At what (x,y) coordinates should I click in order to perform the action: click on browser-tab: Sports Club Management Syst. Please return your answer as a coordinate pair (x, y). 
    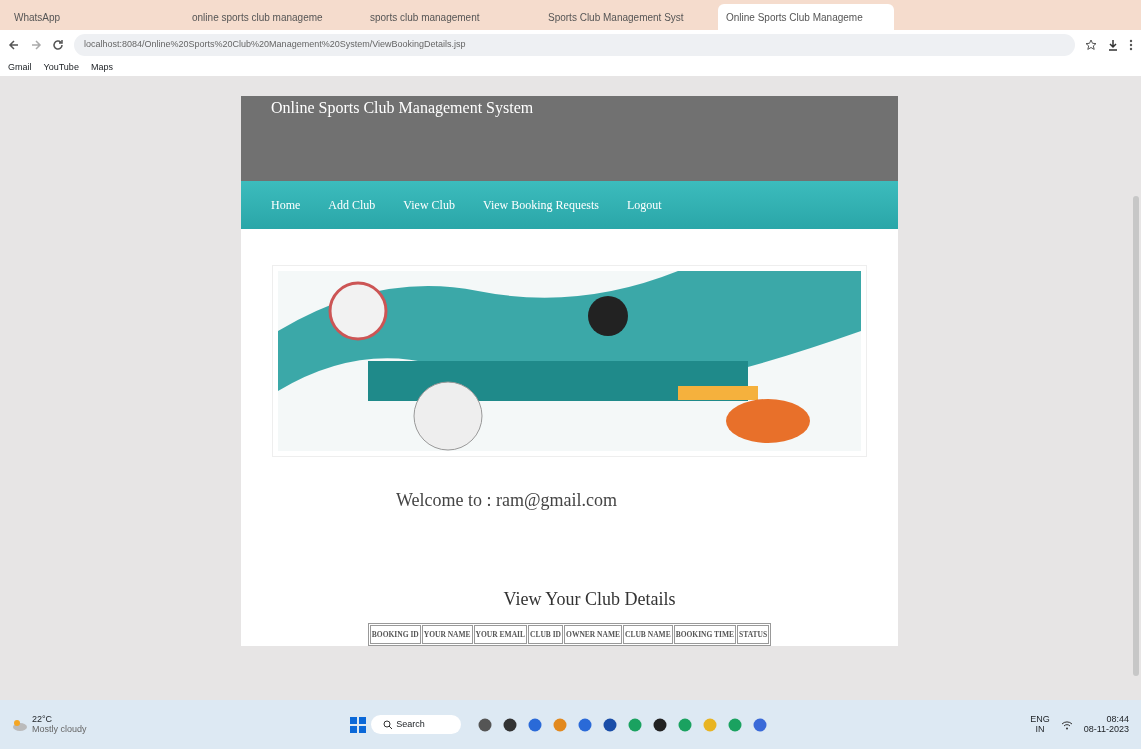
    Looking at the image, I should click on (628, 17).